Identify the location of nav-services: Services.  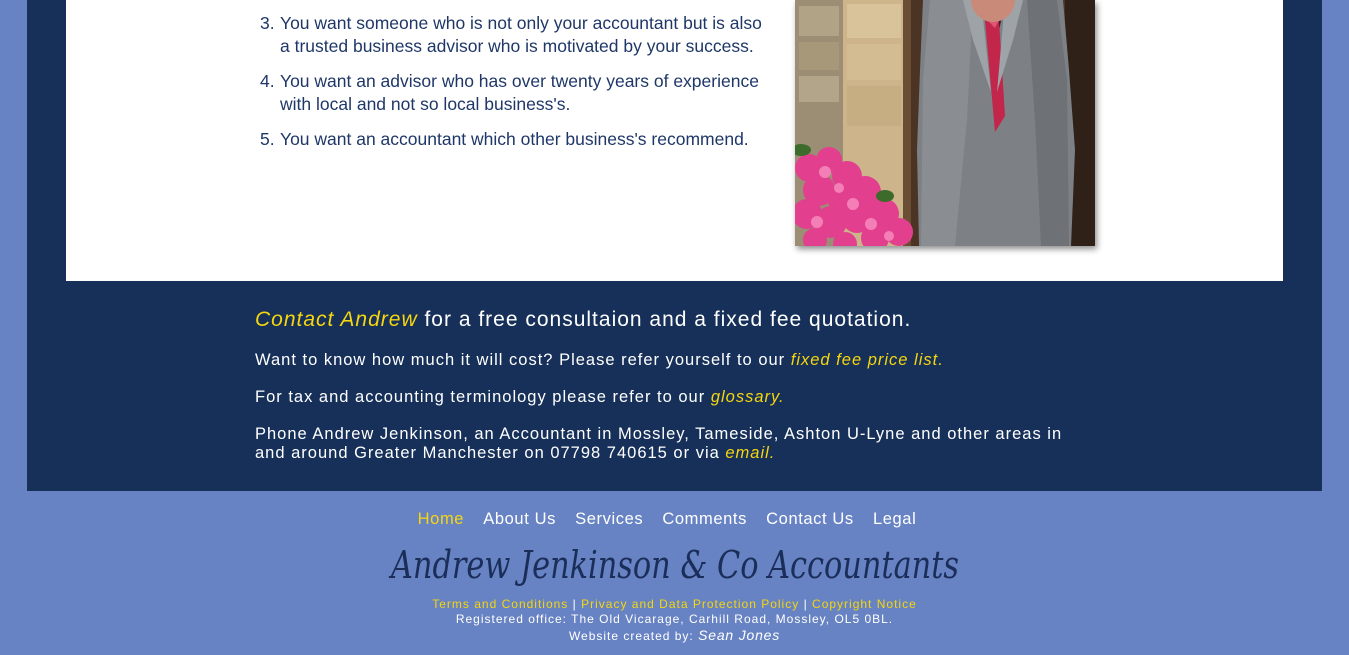
(609, 519).